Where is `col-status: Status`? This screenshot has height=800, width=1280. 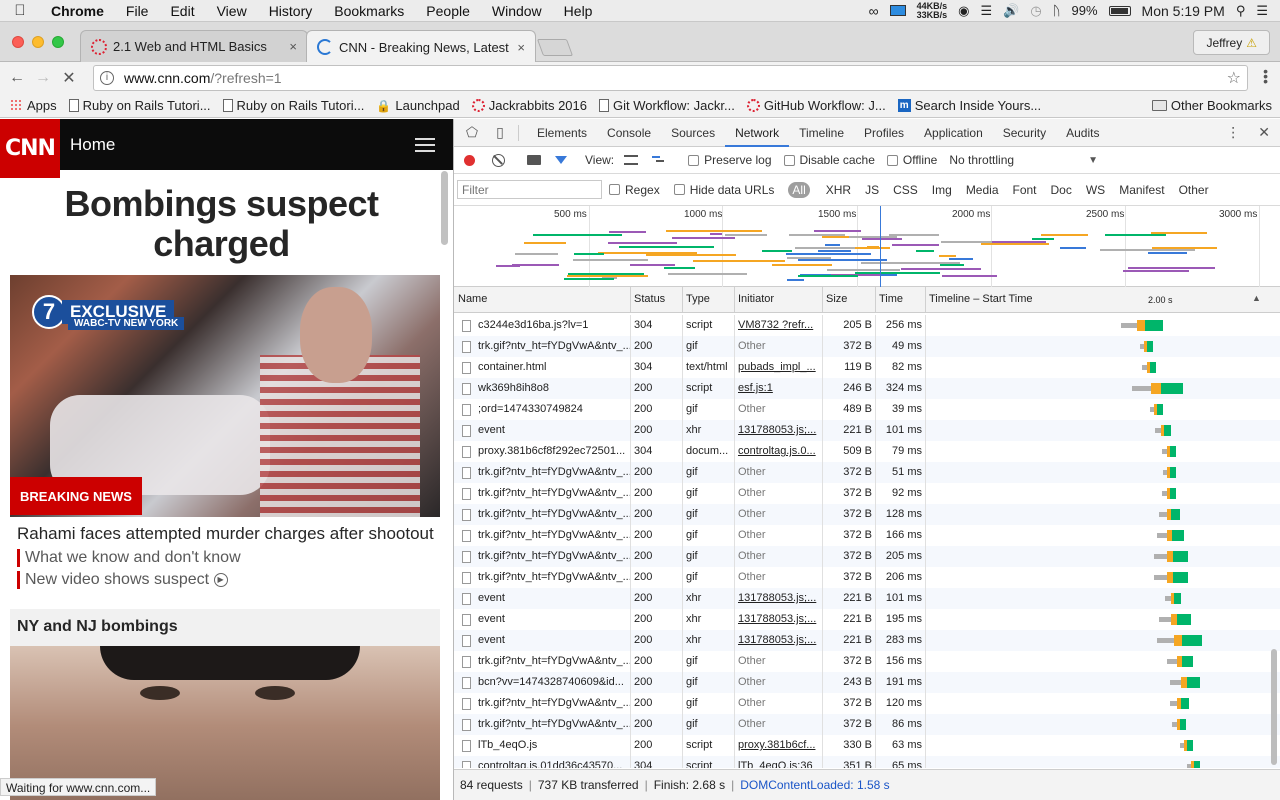
col-status: Status is located at coordinates (657, 299).